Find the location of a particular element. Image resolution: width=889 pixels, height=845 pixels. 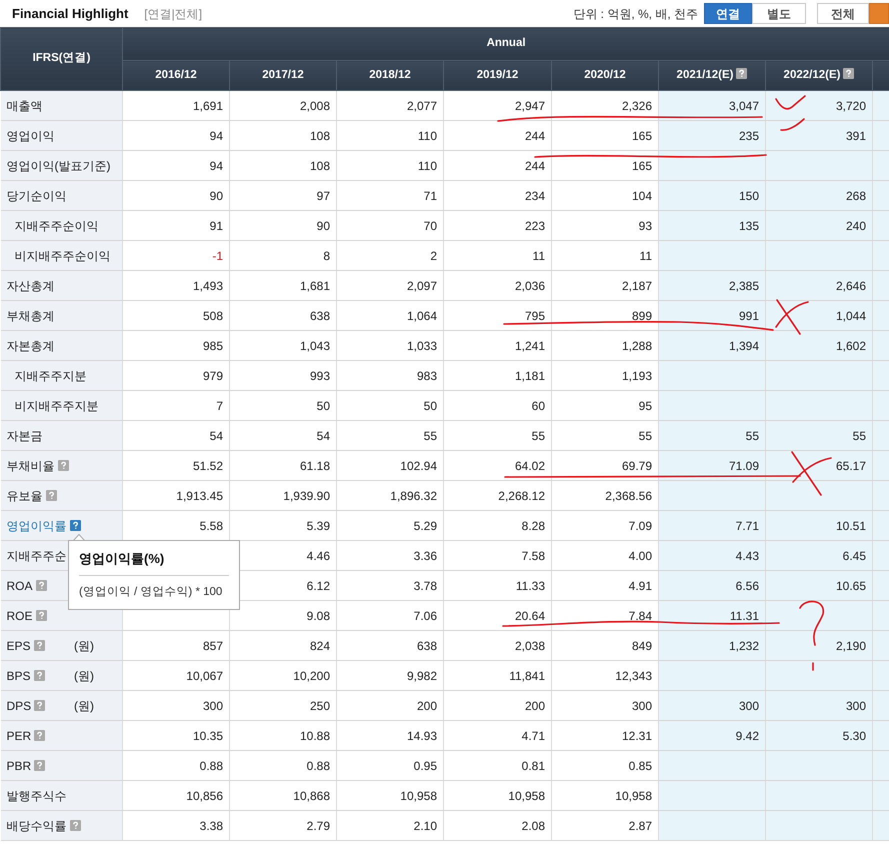

toggle-button is located at coordinates (879, 13).